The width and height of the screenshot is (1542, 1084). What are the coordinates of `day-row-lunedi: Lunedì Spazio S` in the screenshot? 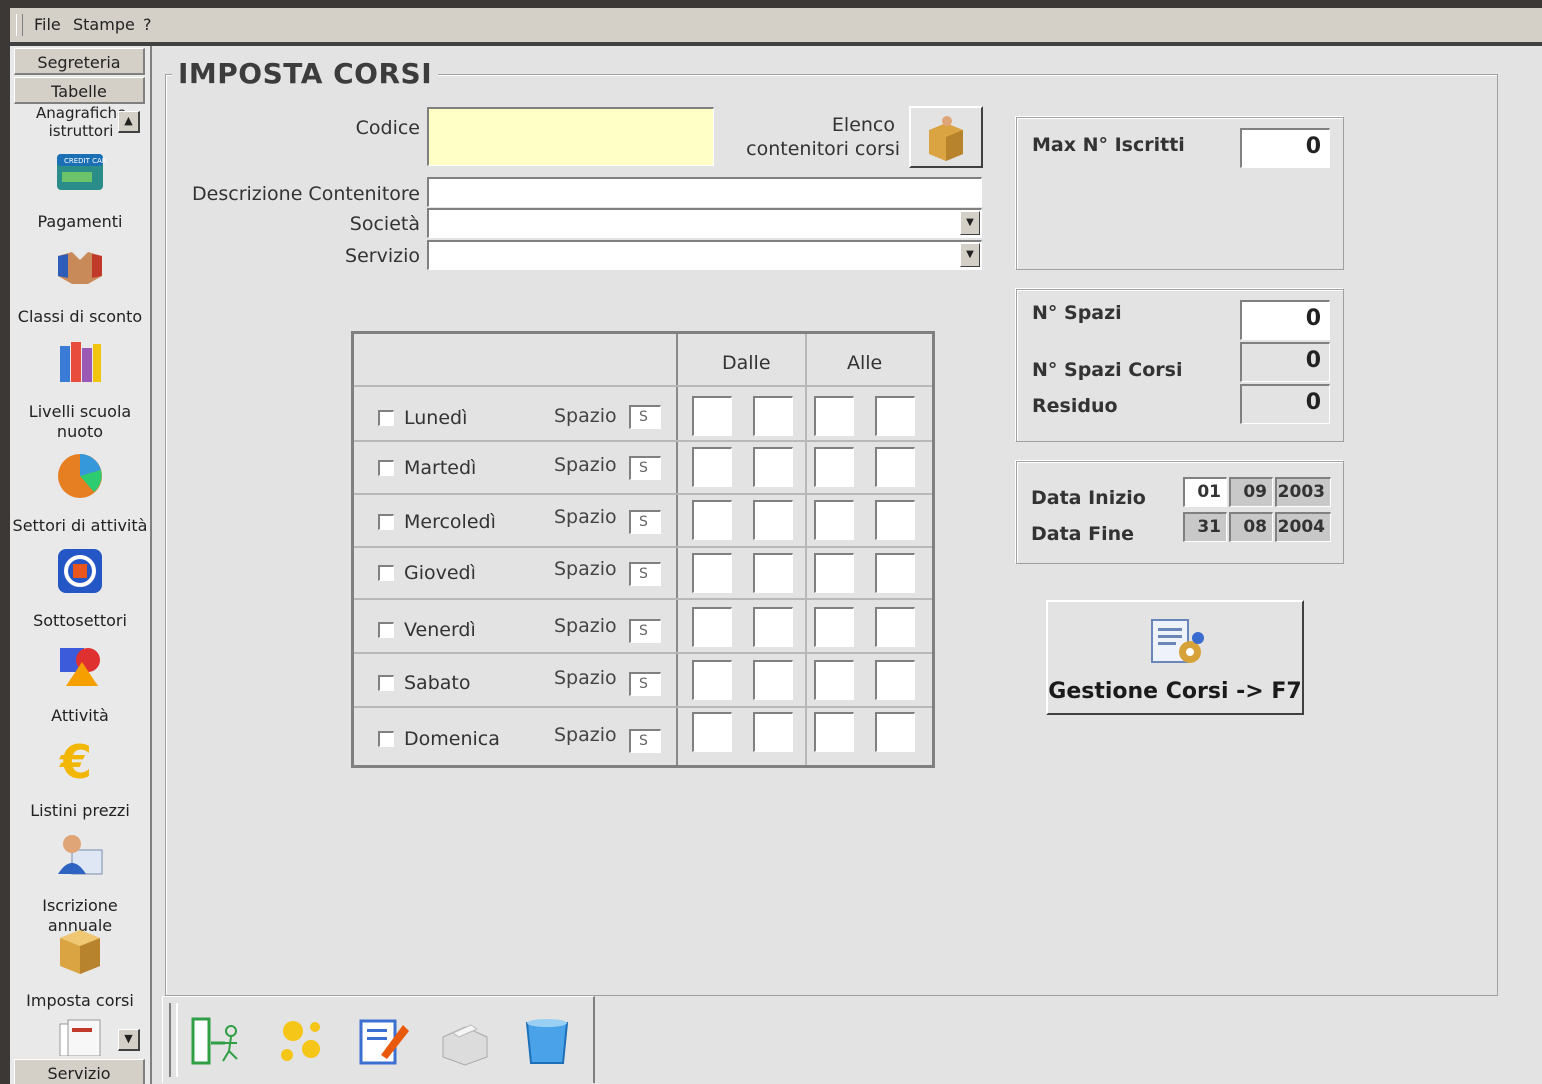 It's located at (643, 413).